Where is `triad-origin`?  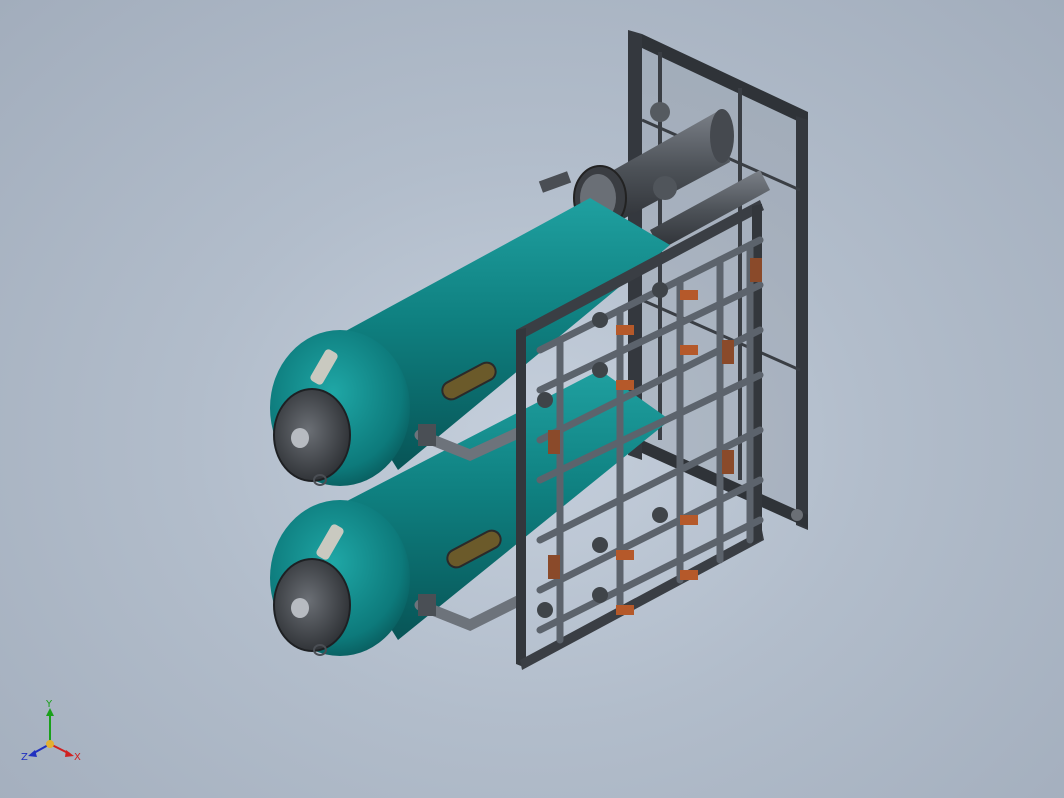
triad-origin is located at coordinates (50, 744).